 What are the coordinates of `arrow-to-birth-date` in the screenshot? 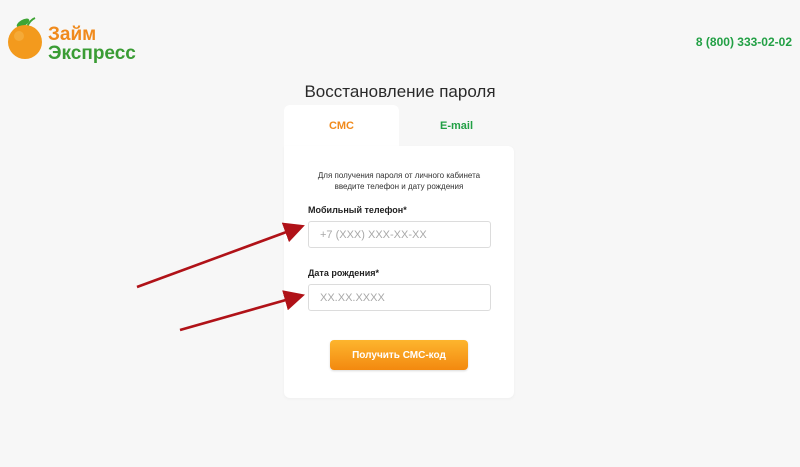 It's located at (242, 311).